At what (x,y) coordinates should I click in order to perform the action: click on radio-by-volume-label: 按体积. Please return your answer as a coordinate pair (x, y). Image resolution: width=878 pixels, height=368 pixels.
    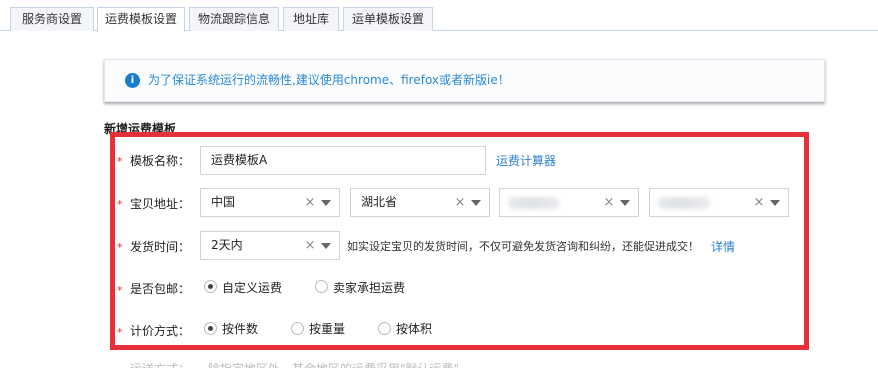
    Looking at the image, I should click on (414, 328).